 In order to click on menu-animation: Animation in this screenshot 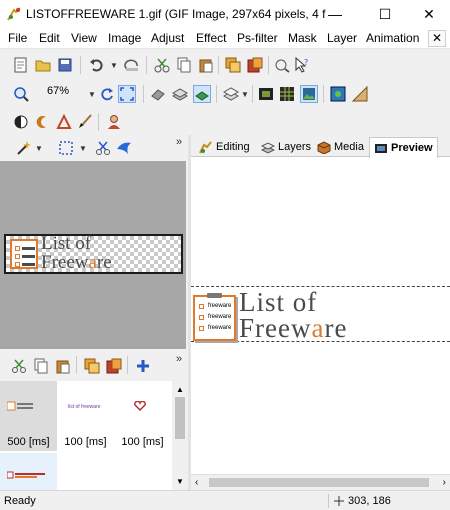, I will do `click(392, 38)`.